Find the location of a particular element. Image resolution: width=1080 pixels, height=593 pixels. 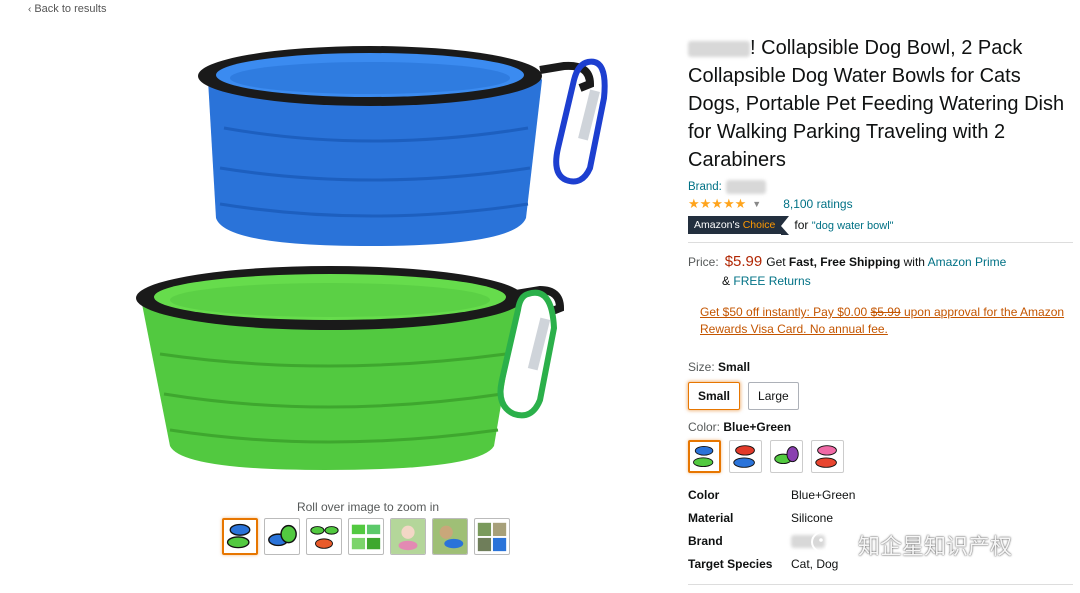

size-label: Size: Small is located at coordinates (719, 367).